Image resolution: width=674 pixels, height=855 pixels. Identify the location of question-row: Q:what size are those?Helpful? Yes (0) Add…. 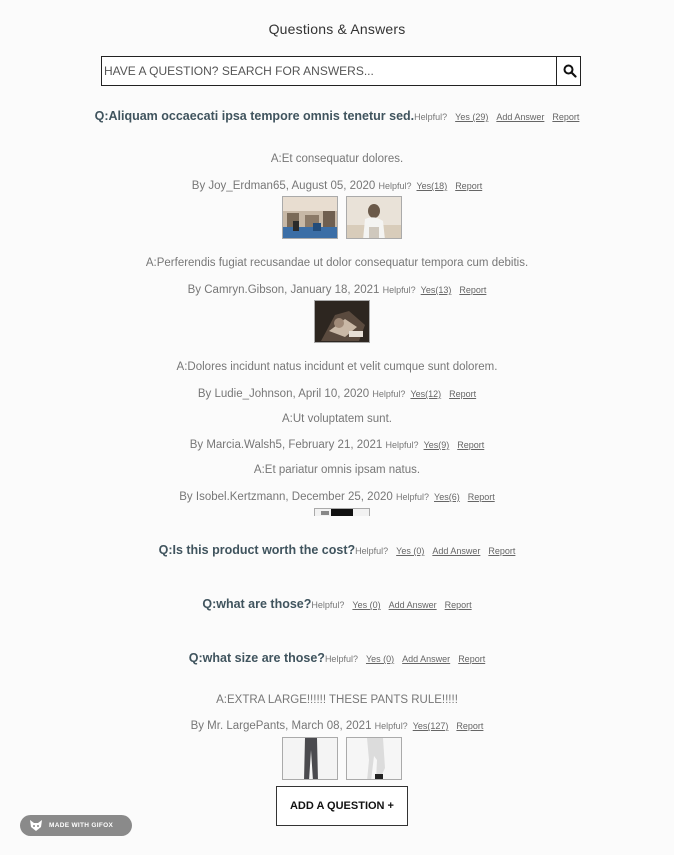
(337, 658).